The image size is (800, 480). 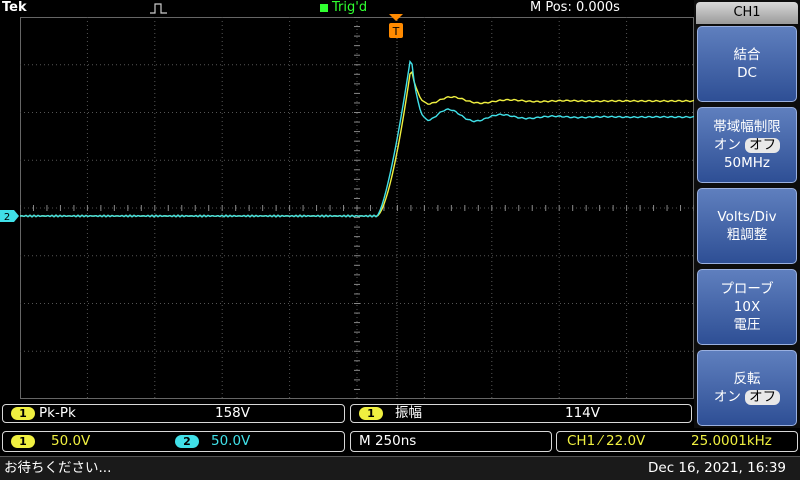 What do you see at coordinates (606, 441) in the screenshot?
I see `trigger-setting: CH1 ⁄ 22.0V` at bounding box center [606, 441].